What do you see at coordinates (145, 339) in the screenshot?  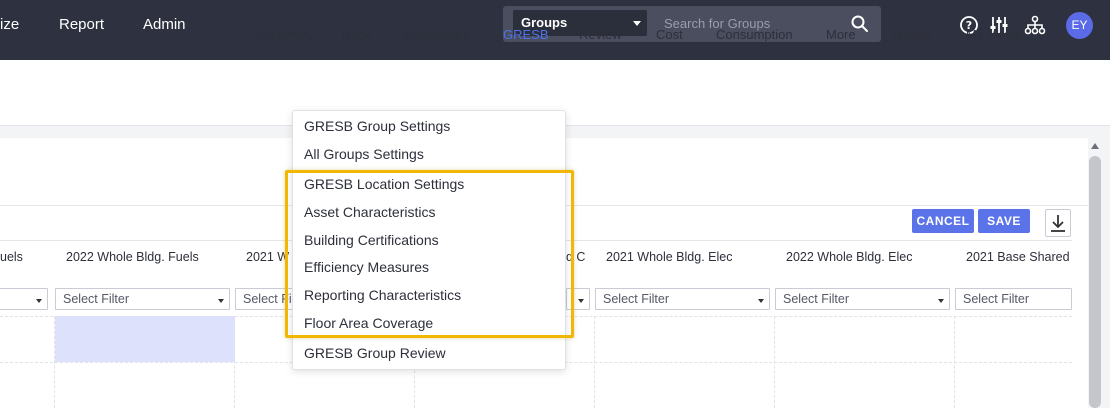 I see `selected-table-cell` at bounding box center [145, 339].